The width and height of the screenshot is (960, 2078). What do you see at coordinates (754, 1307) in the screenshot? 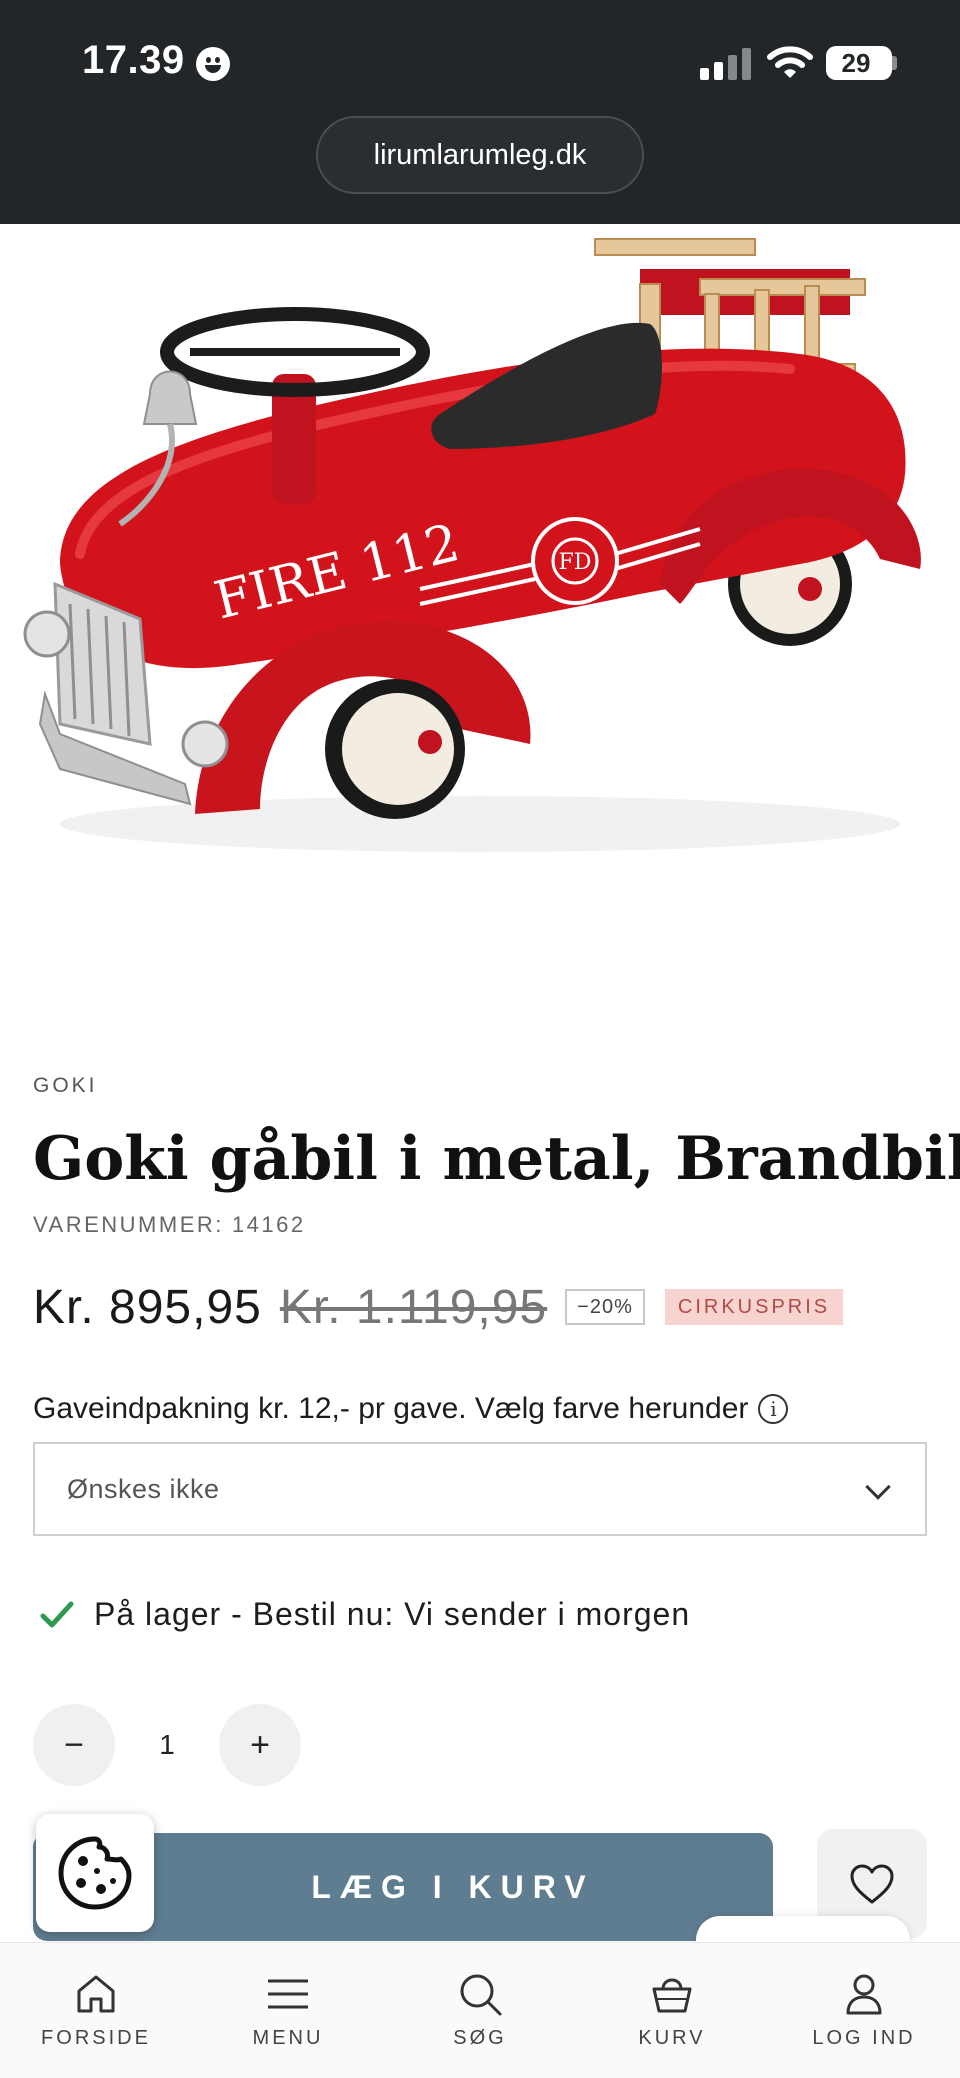
I see `circus-price-badge: CIRKUSPRIS` at bounding box center [754, 1307].